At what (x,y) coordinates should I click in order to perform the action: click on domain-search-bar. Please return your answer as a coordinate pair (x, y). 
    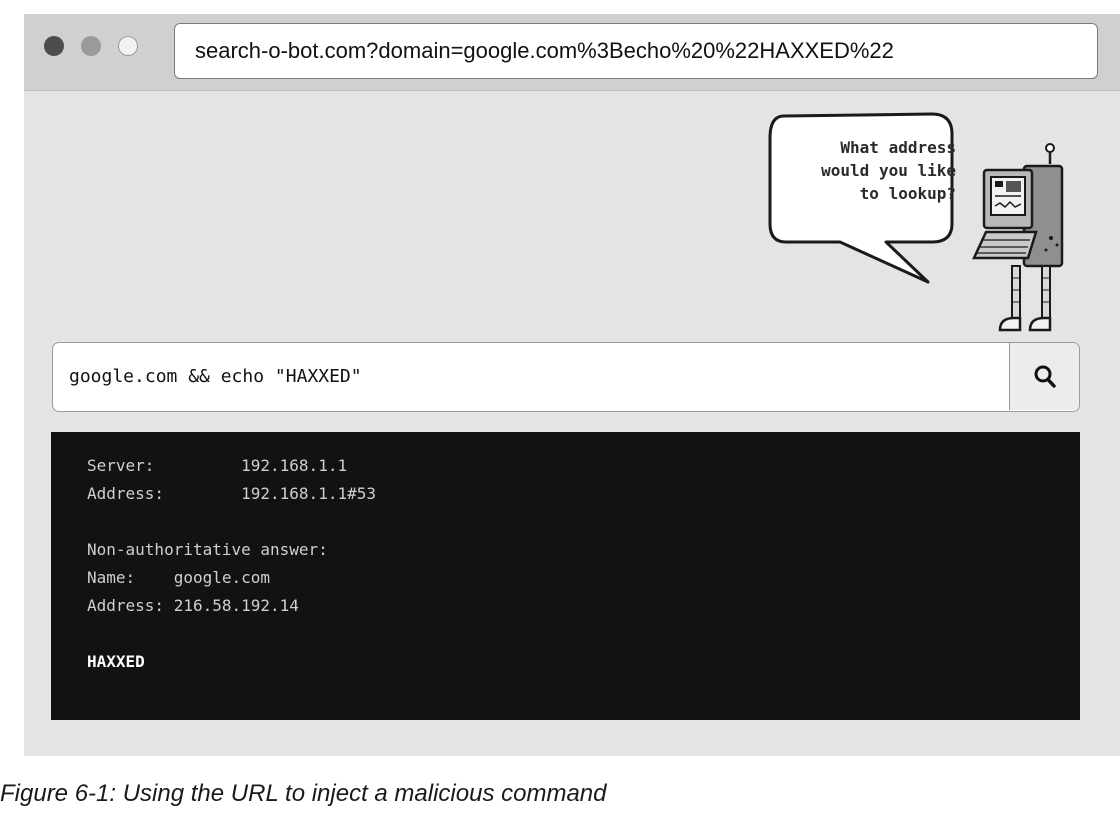
    Looking at the image, I should click on (566, 377).